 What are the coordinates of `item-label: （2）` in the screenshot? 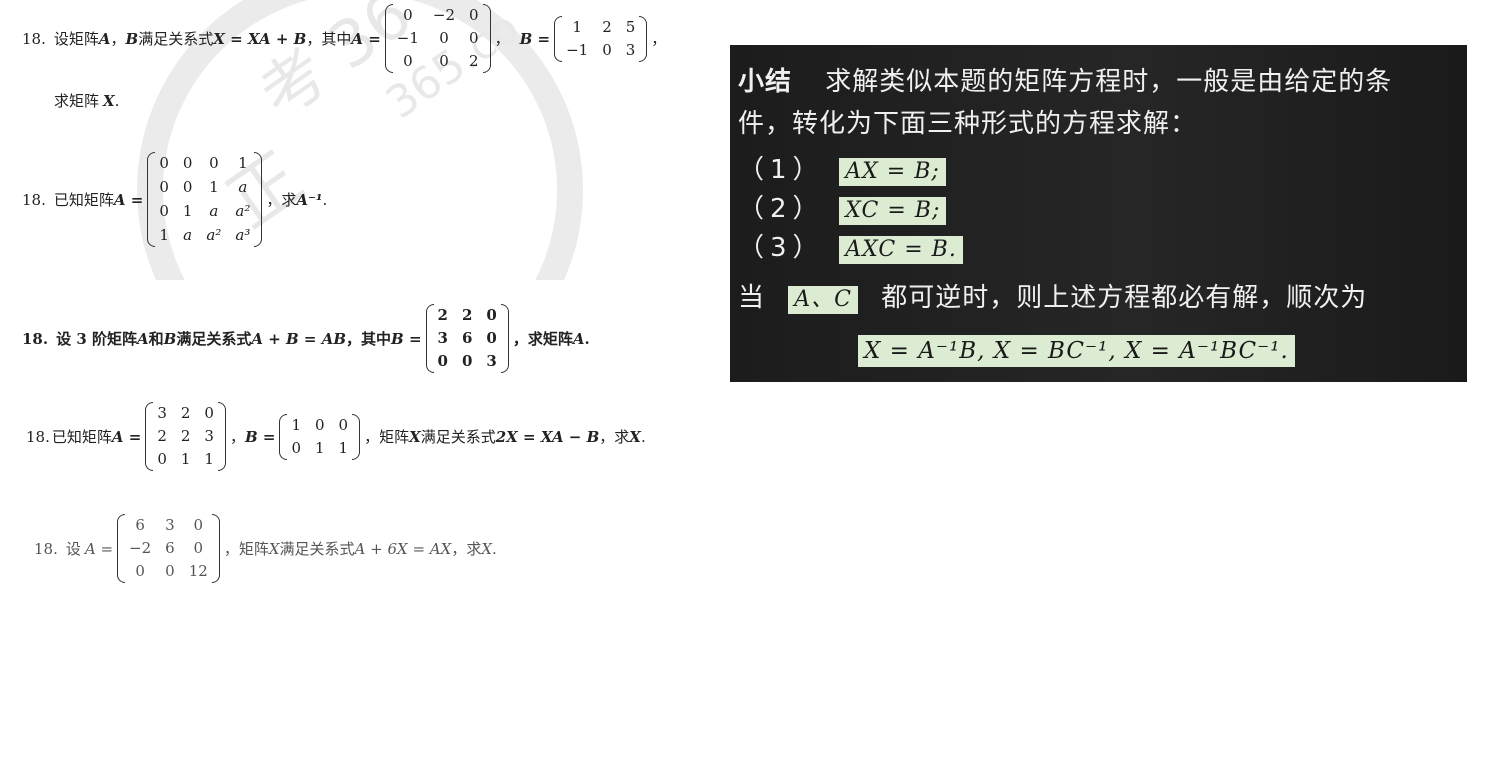 It's located at (781, 209).